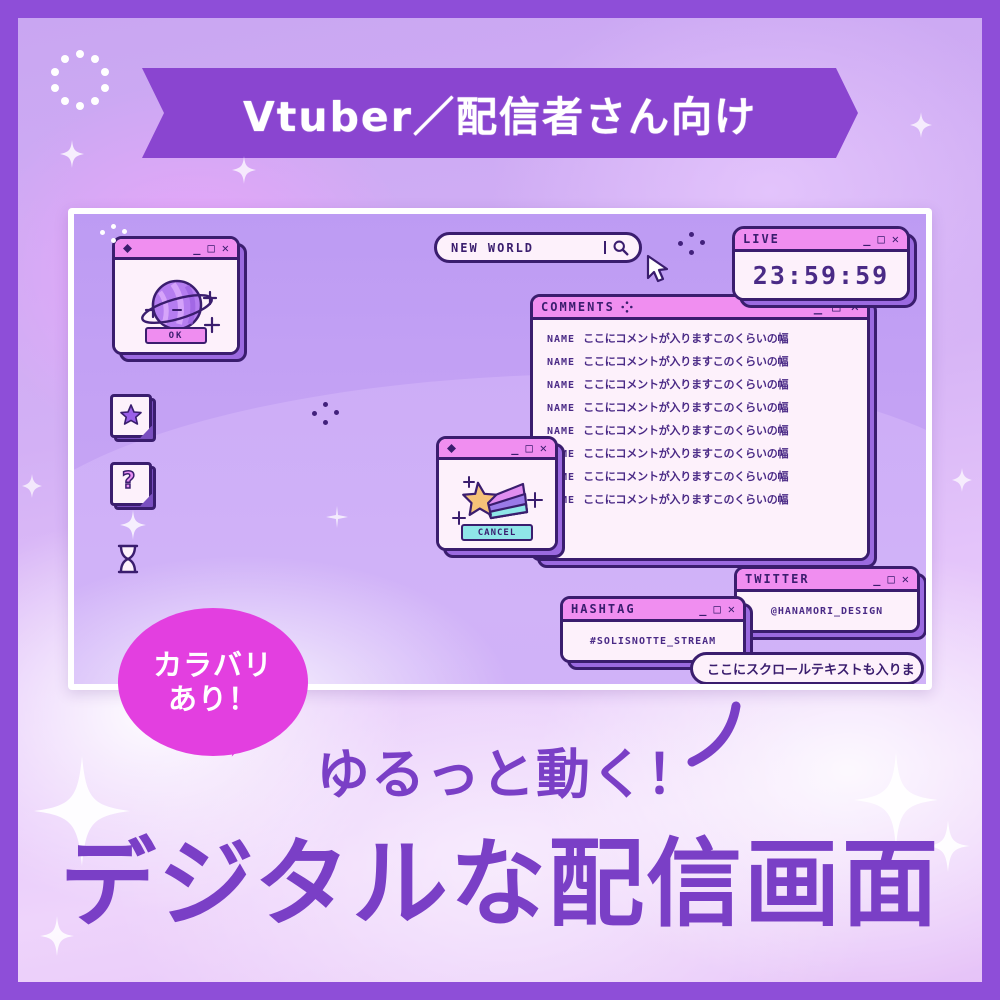 The width and height of the screenshot is (1000, 1000). I want to click on bubble-line-2: あり！, so click(212, 699).